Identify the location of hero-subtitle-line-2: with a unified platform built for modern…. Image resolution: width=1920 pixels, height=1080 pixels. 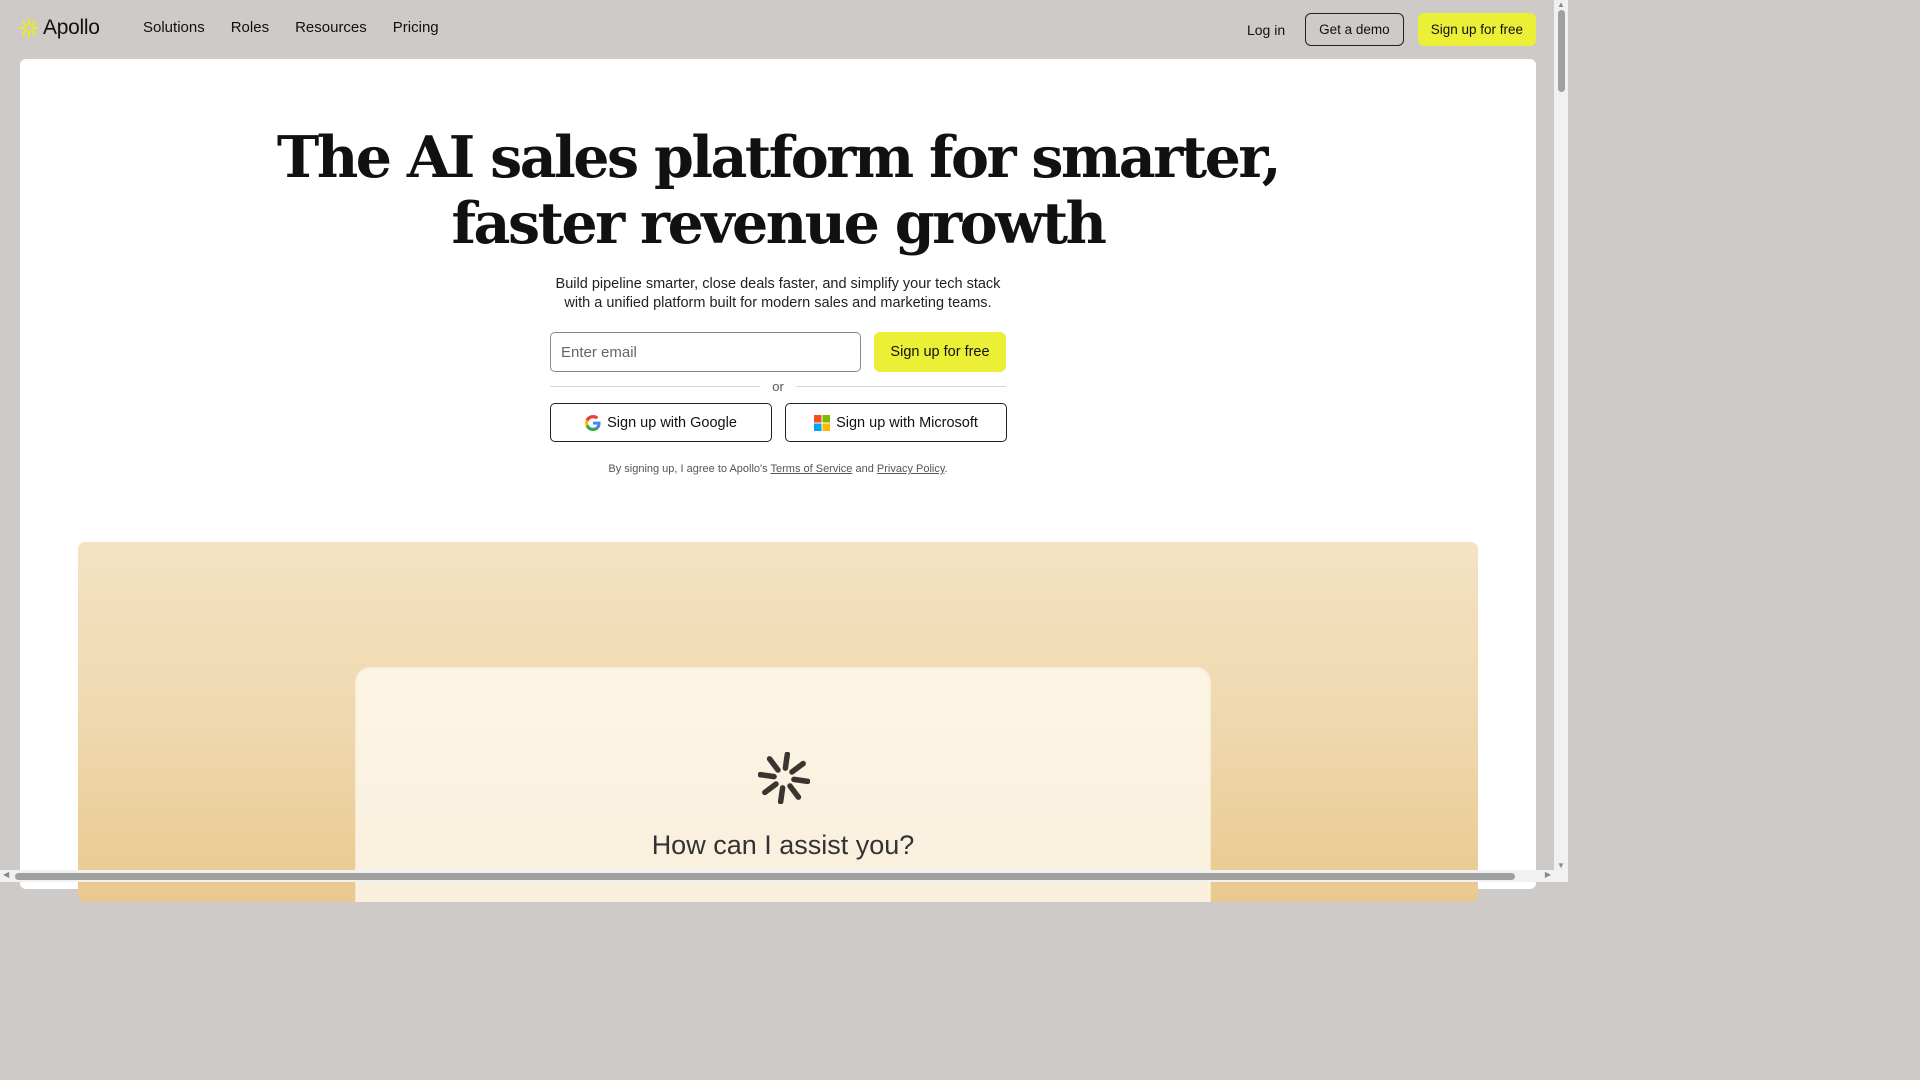
(778, 302).